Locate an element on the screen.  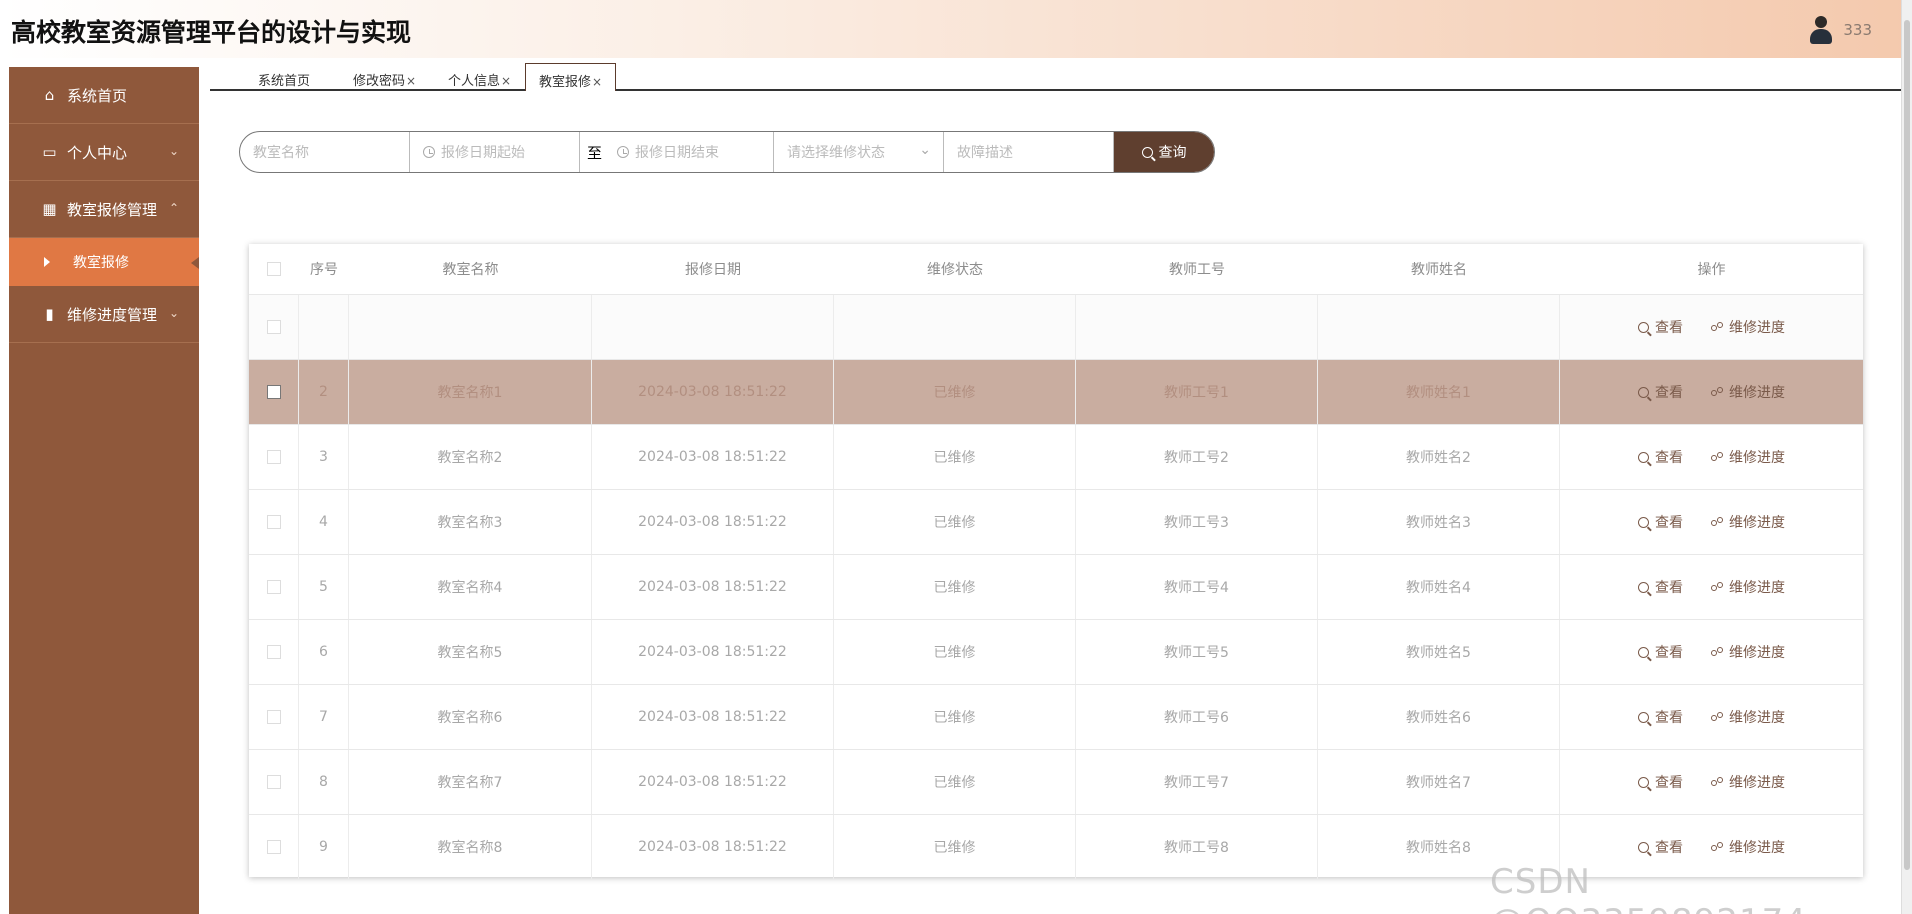
fault-description-input: 故障描述 is located at coordinates (1029, 152).